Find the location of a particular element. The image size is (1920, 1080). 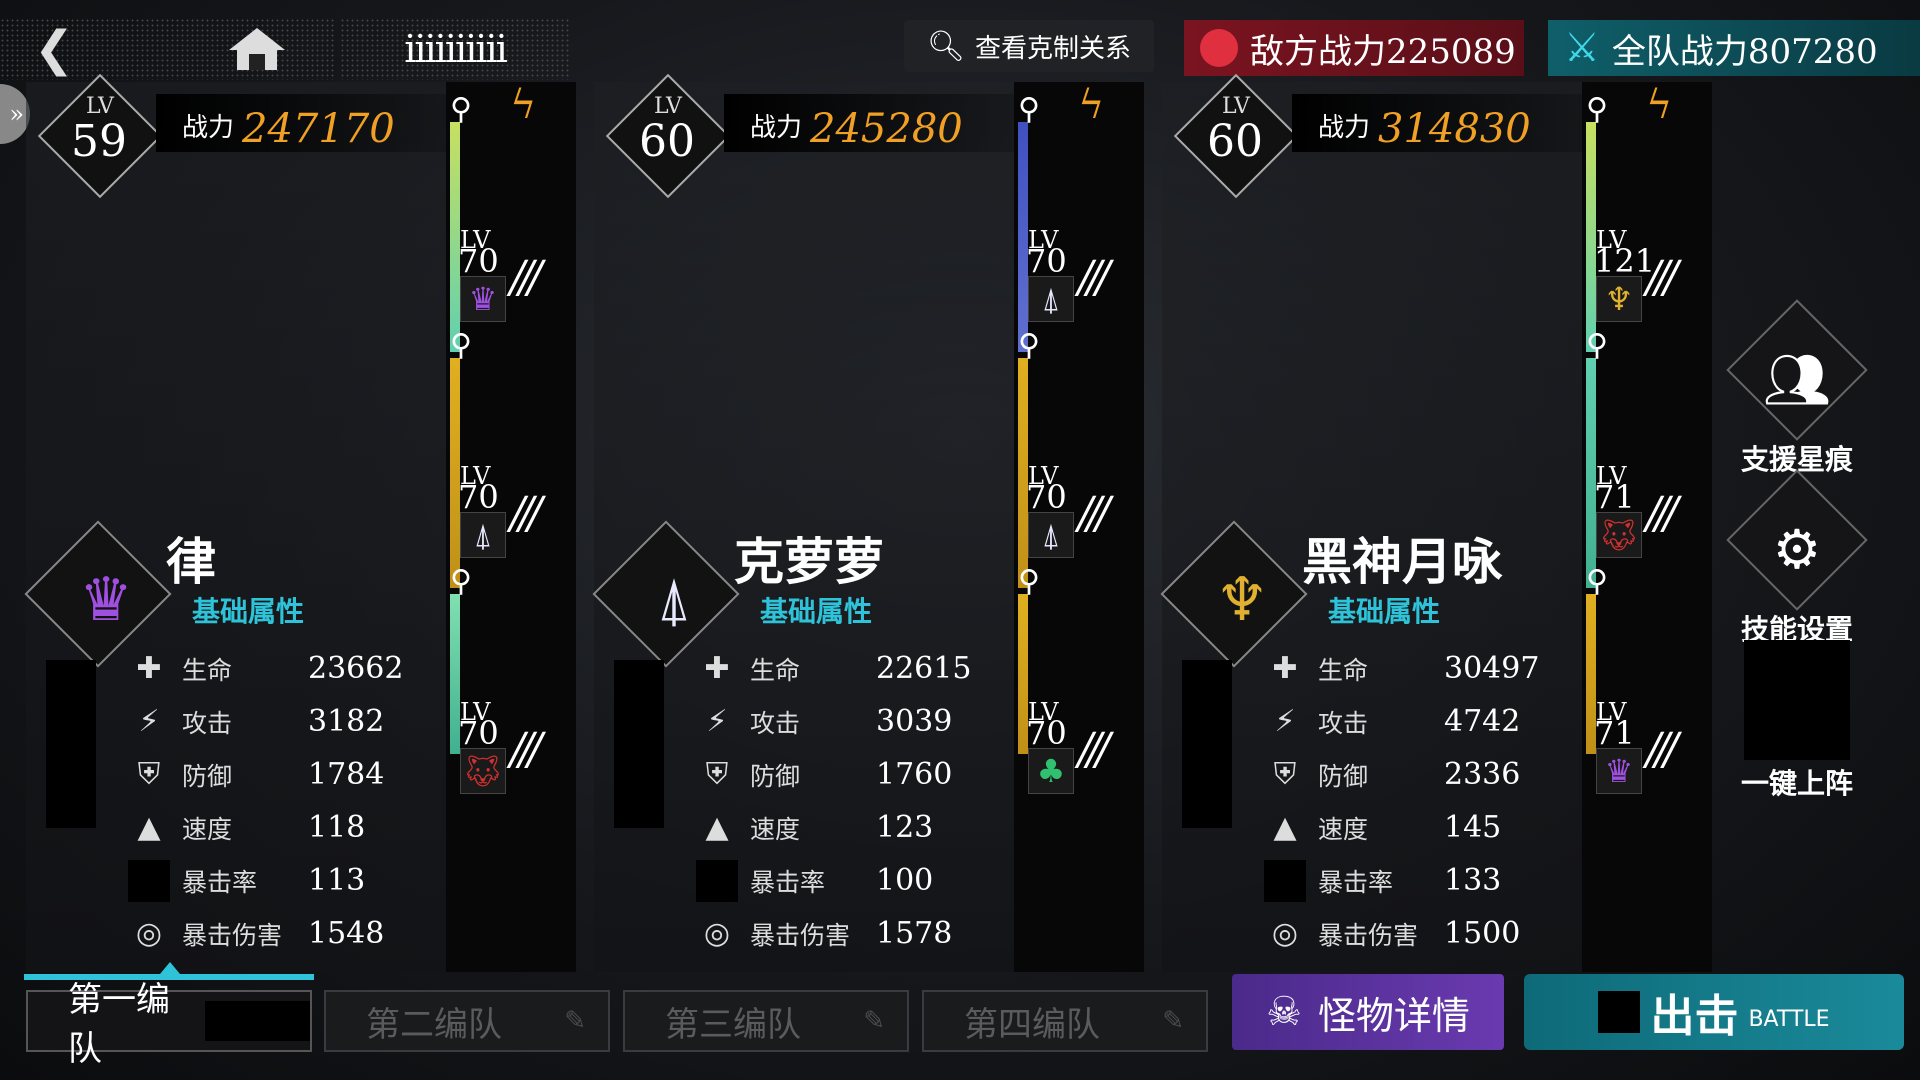

support-star-button: 👥︎ 支援星痕 is located at coordinates (1797, 388).